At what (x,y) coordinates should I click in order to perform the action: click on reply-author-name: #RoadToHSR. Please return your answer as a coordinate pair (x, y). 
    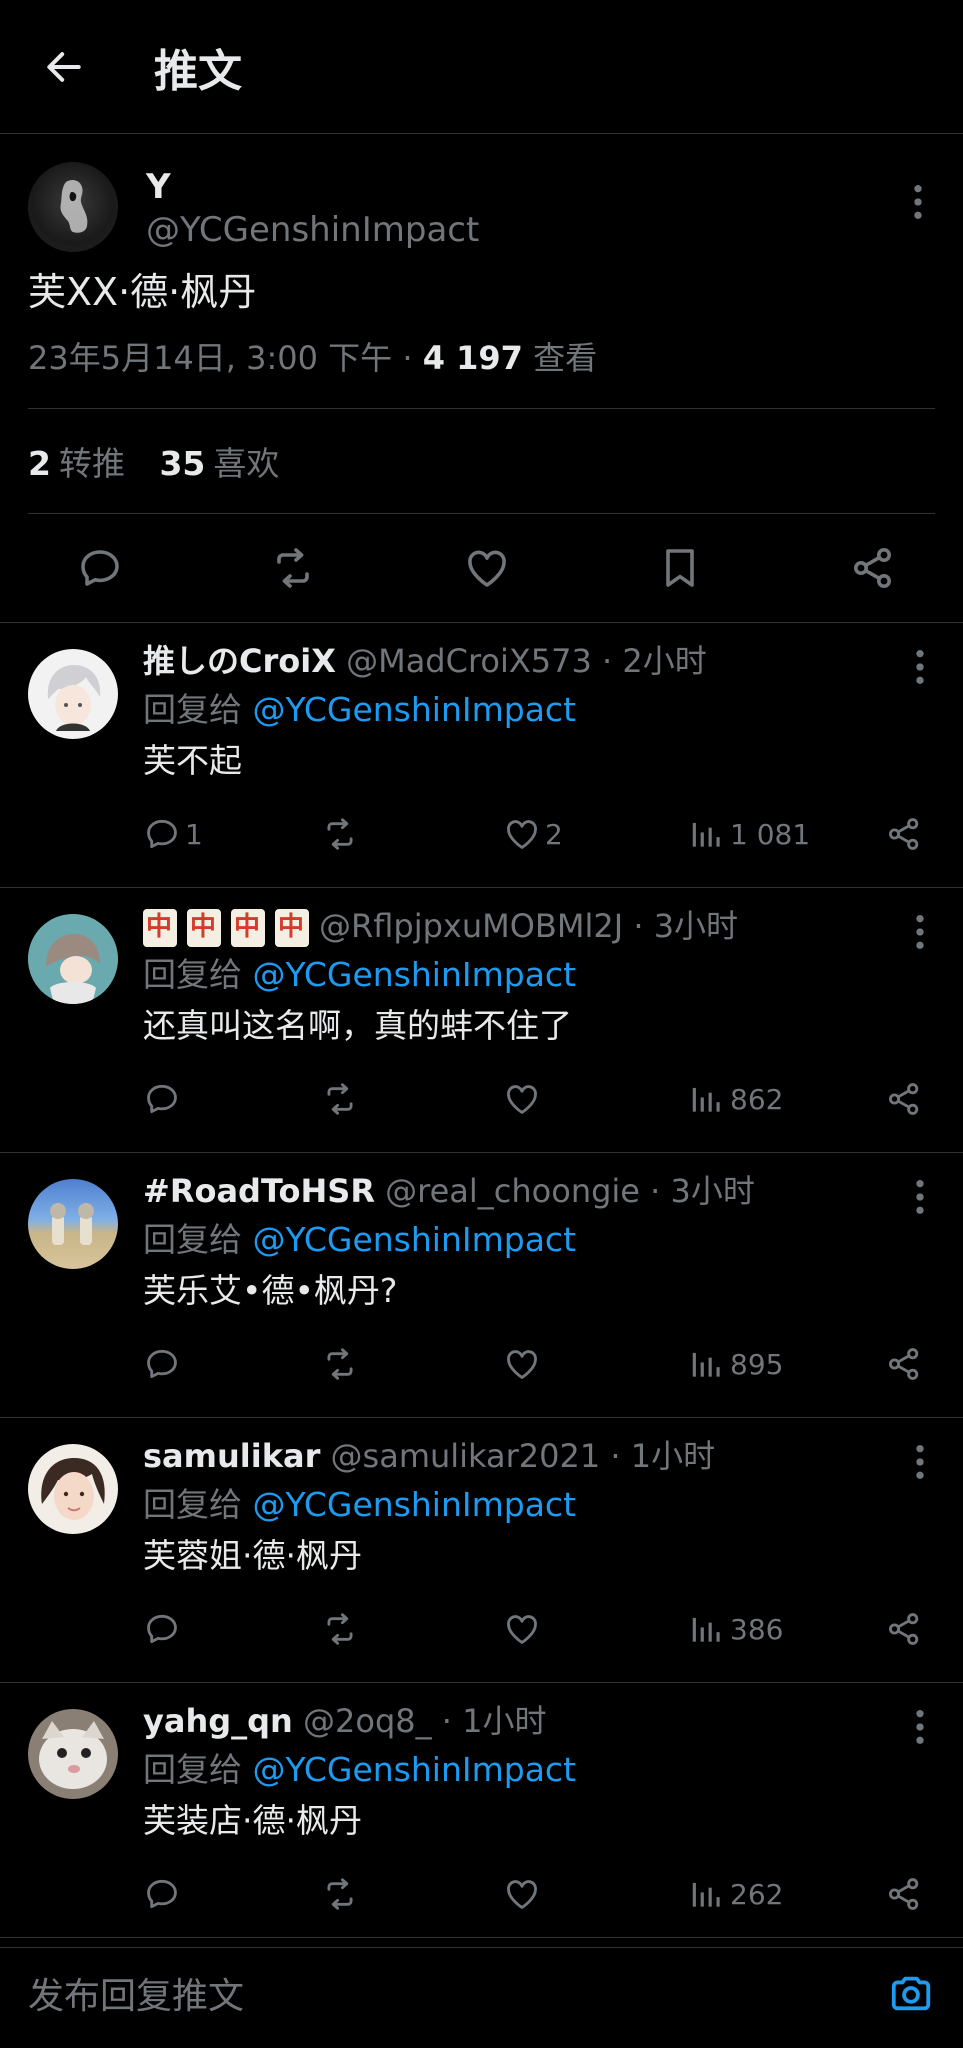
    Looking at the image, I should click on (259, 1191).